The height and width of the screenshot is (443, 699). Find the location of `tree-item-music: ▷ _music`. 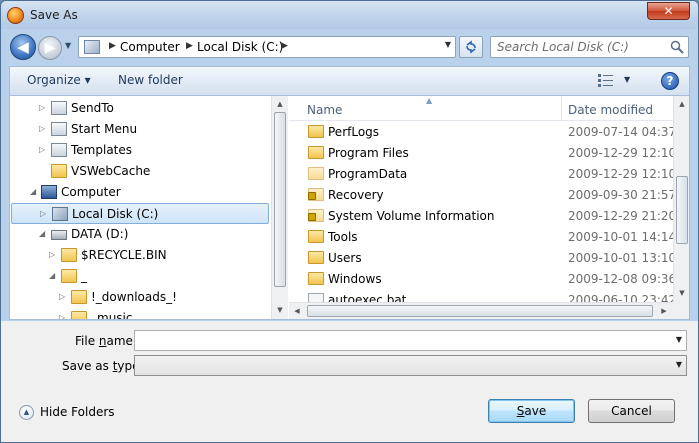

tree-item-music: ▷ _music is located at coordinates (140, 313).